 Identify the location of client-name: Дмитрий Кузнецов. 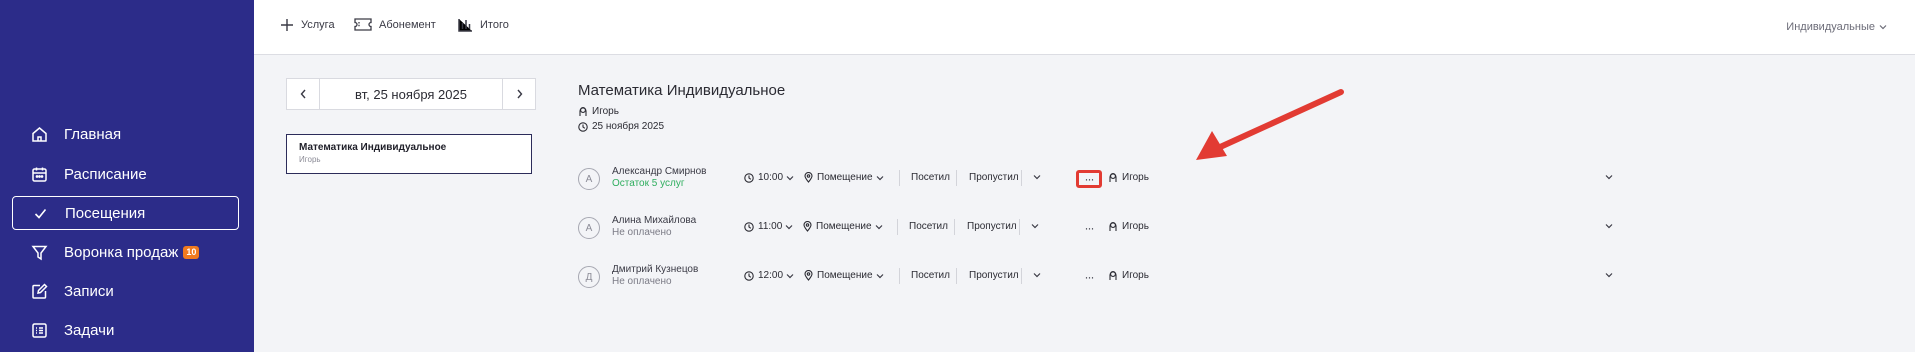
(655, 269).